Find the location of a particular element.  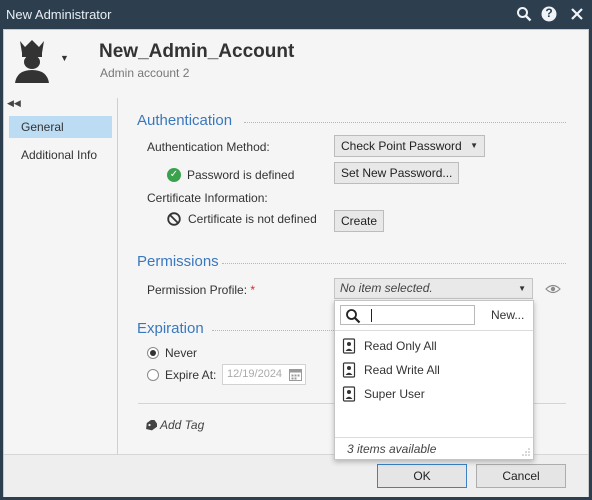

eye-icon is located at coordinates (553, 289).